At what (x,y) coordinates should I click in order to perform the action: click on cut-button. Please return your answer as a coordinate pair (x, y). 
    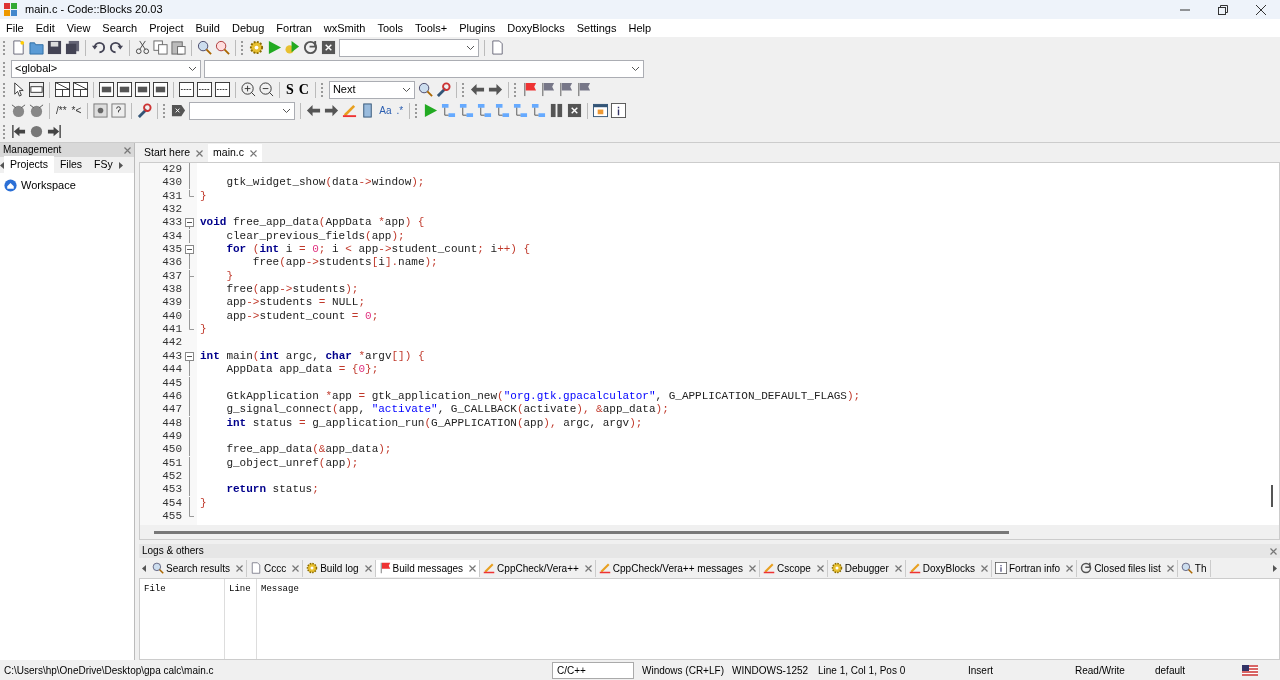
    Looking at the image, I should click on (142, 47).